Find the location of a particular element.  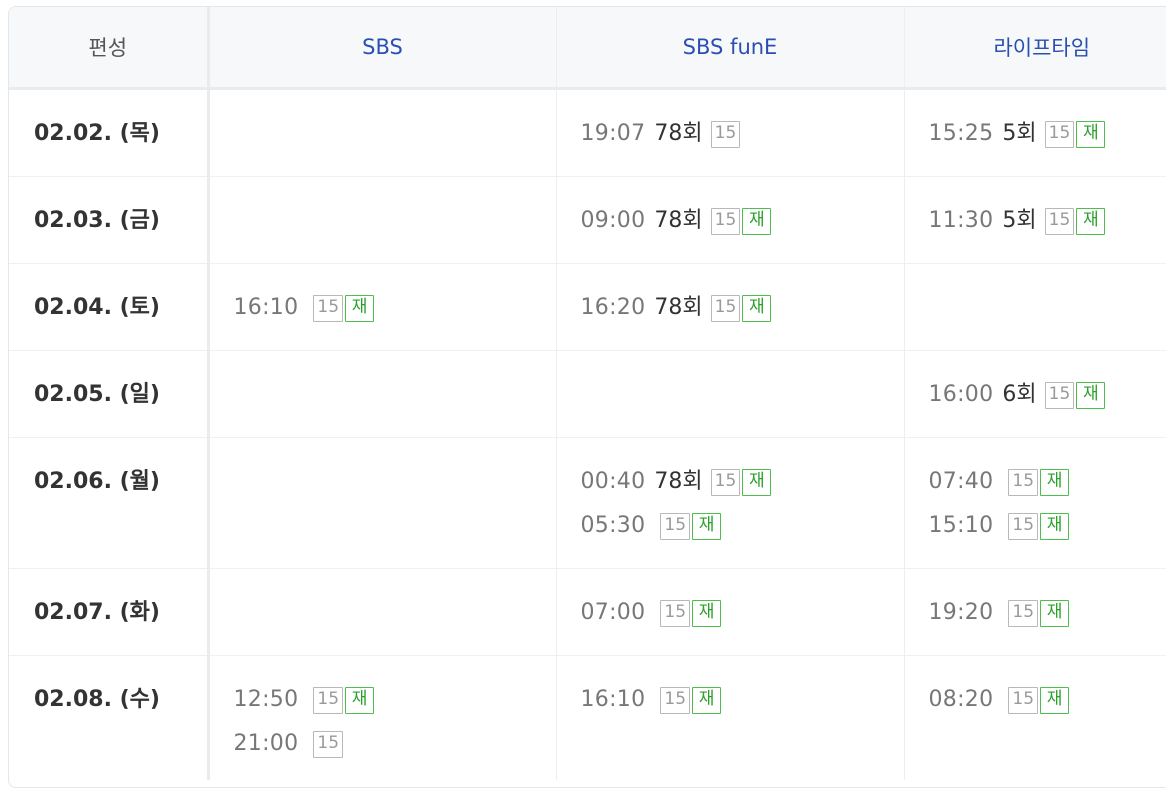

broadcast-entry: 07:00 15재 is located at coordinates (742, 613).